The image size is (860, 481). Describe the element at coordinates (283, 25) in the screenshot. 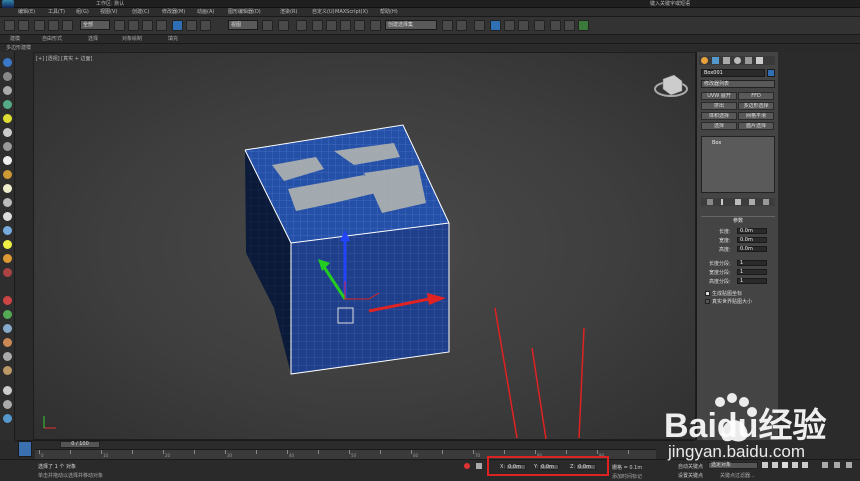

I see `select-manipulate-icon` at that location.